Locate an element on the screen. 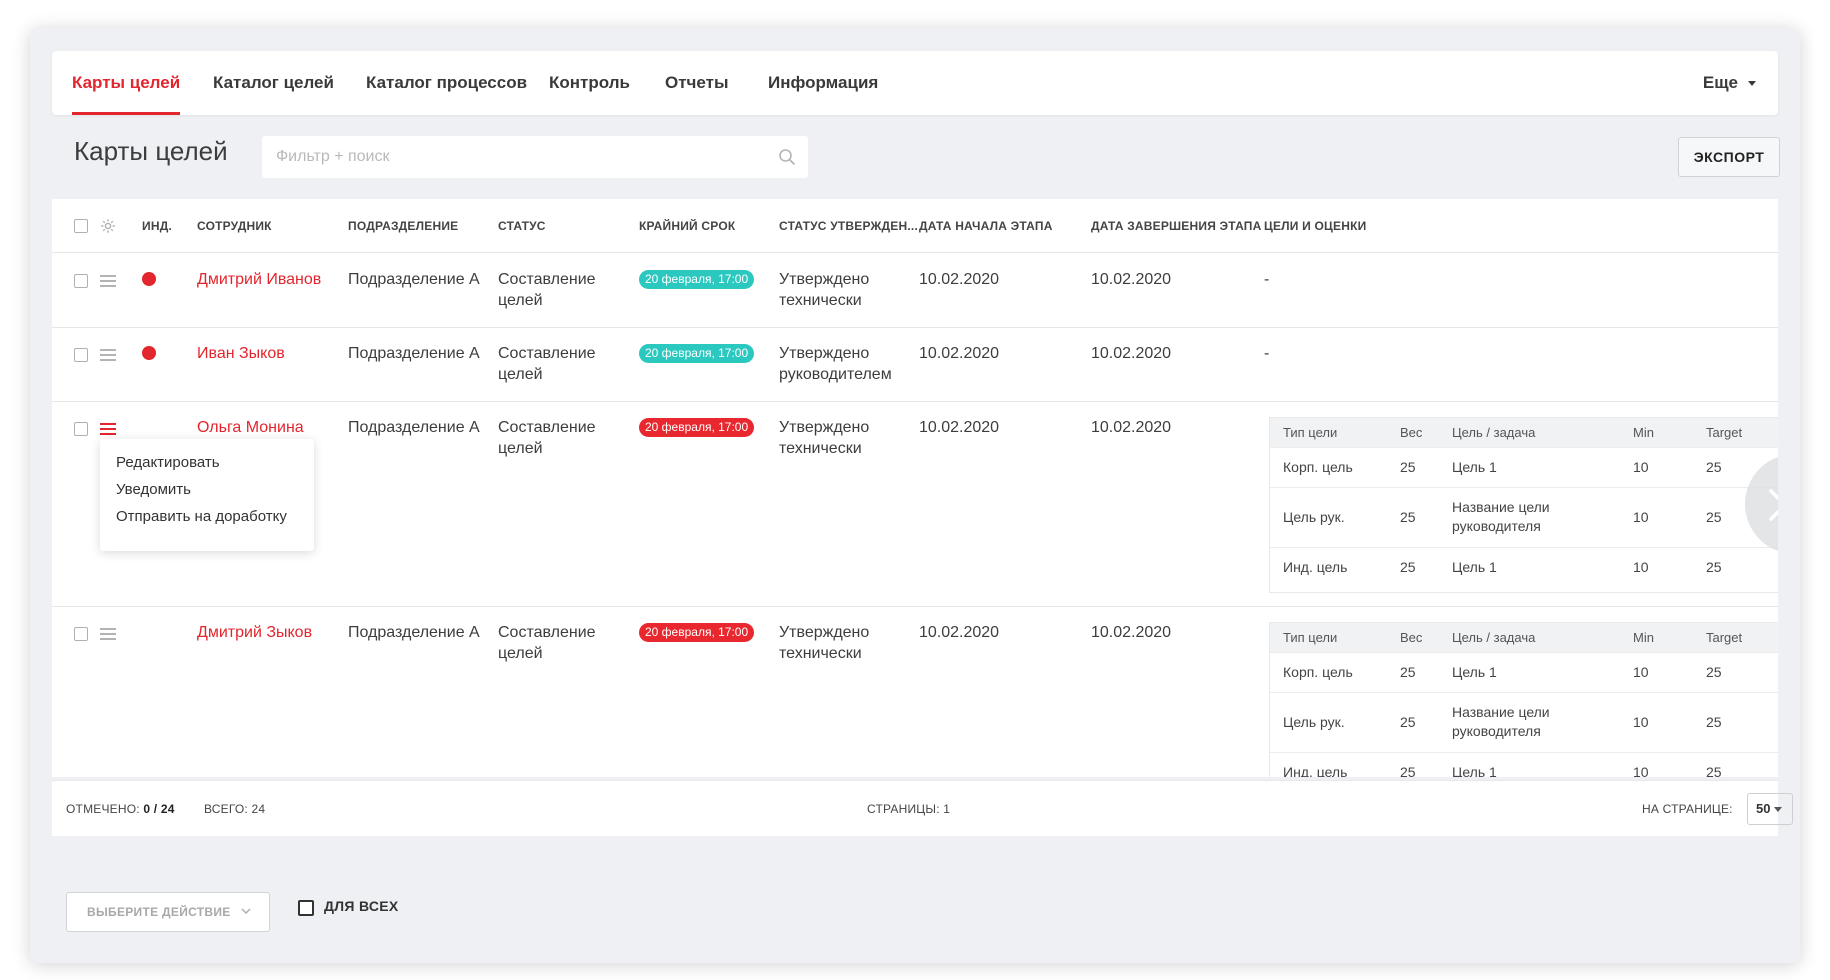  total-count: ВСЕГО: 24 is located at coordinates (234, 809).